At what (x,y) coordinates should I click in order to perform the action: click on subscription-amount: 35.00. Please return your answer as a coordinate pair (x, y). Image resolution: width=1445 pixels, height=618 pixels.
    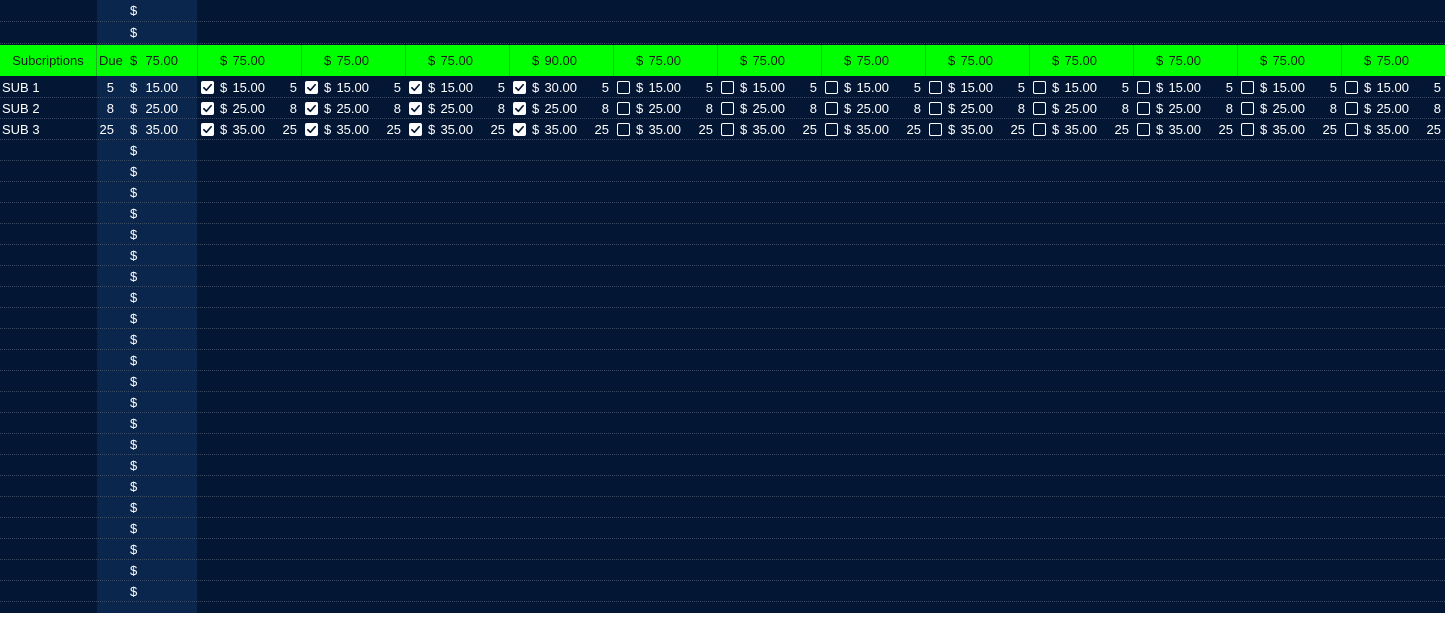
    Looking at the image, I should click on (159, 129).